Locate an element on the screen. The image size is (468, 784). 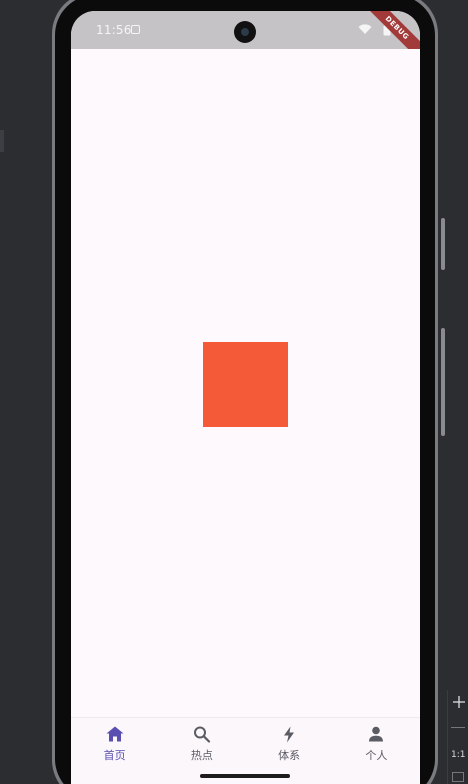
nav-label-hot: 热点 is located at coordinates (201, 755).